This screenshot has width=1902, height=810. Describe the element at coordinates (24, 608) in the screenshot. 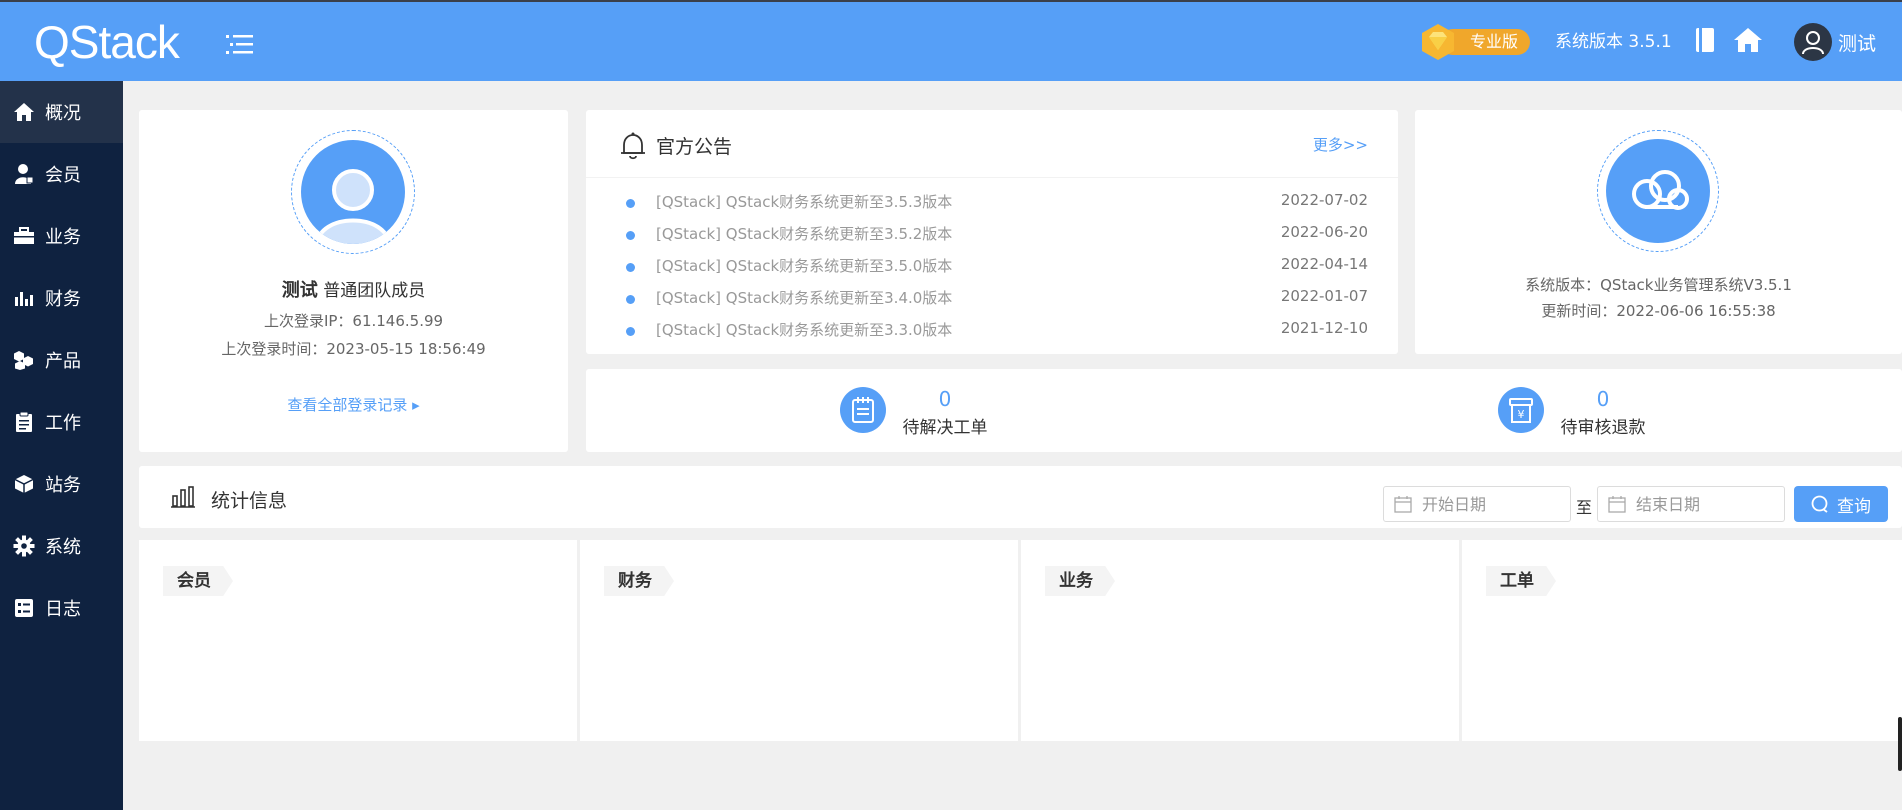

I see `checklist-icon` at that location.